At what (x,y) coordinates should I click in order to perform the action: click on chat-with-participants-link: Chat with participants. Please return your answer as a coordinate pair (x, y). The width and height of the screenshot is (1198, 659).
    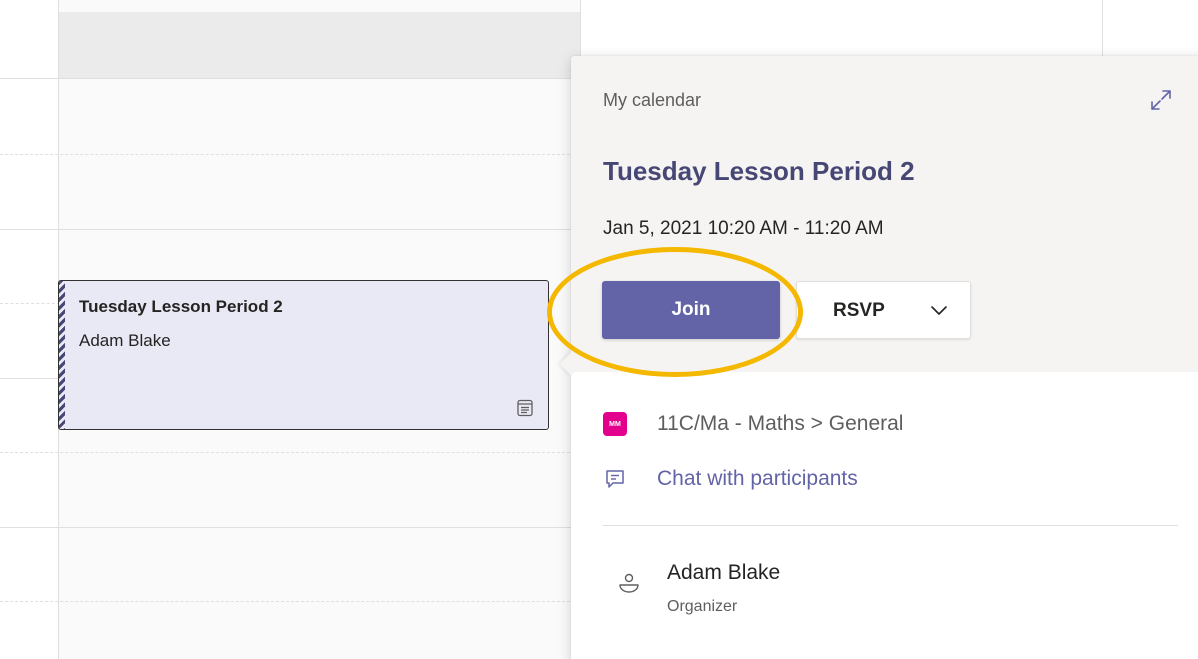
    Looking at the image, I should click on (757, 479).